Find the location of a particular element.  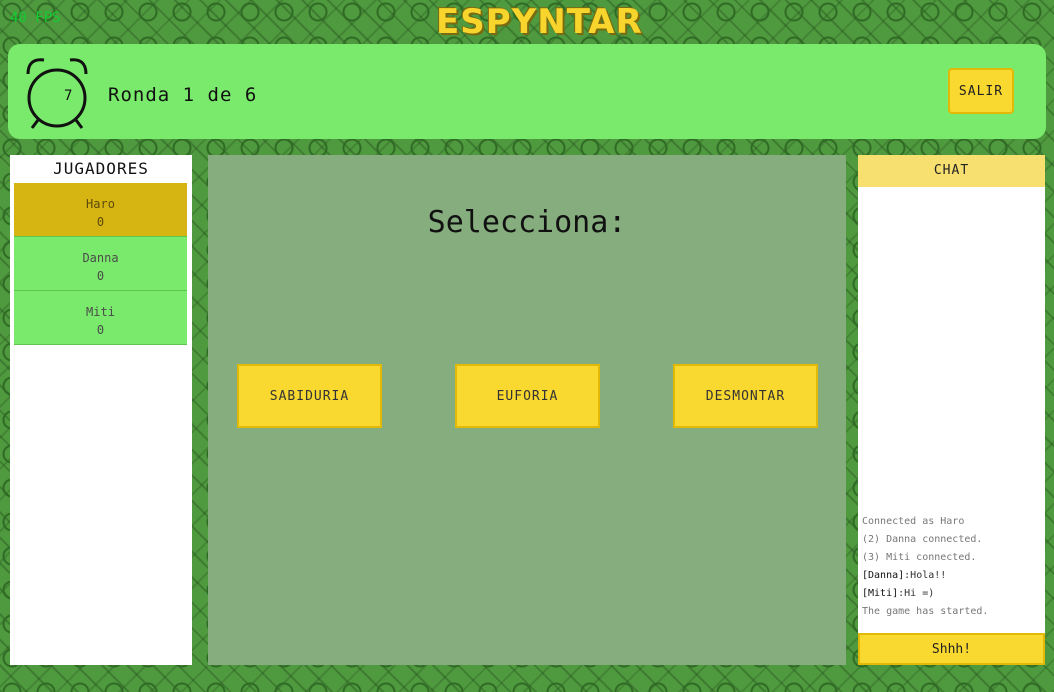

top-bar: 7 Ronda 1 de 6 SALIR is located at coordinates (527, 91).